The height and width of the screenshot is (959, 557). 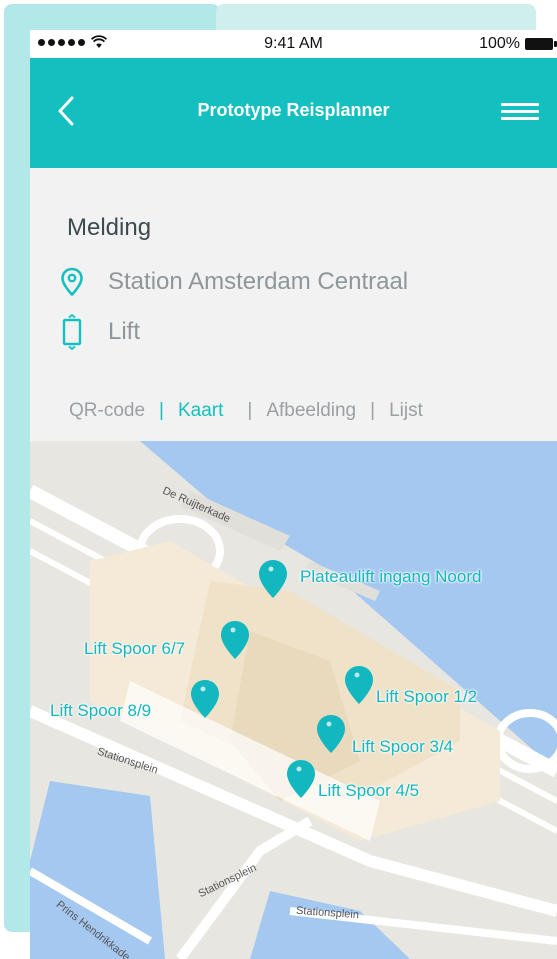 What do you see at coordinates (124, 331) in the screenshot?
I see `facility-type: Lift` at bounding box center [124, 331].